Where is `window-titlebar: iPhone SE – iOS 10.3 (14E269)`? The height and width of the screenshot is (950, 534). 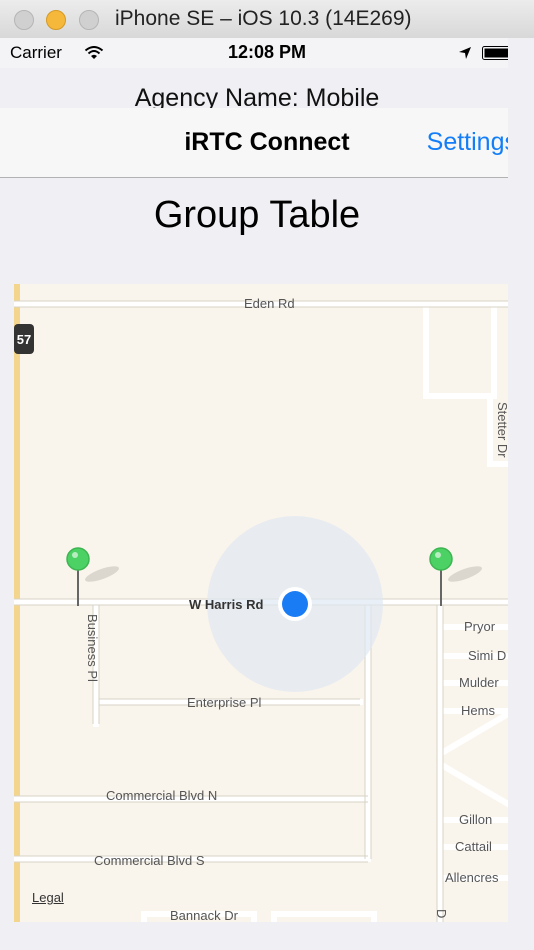 window-titlebar: iPhone SE – iOS 10.3 (14E269) is located at coordinates (267, 19).